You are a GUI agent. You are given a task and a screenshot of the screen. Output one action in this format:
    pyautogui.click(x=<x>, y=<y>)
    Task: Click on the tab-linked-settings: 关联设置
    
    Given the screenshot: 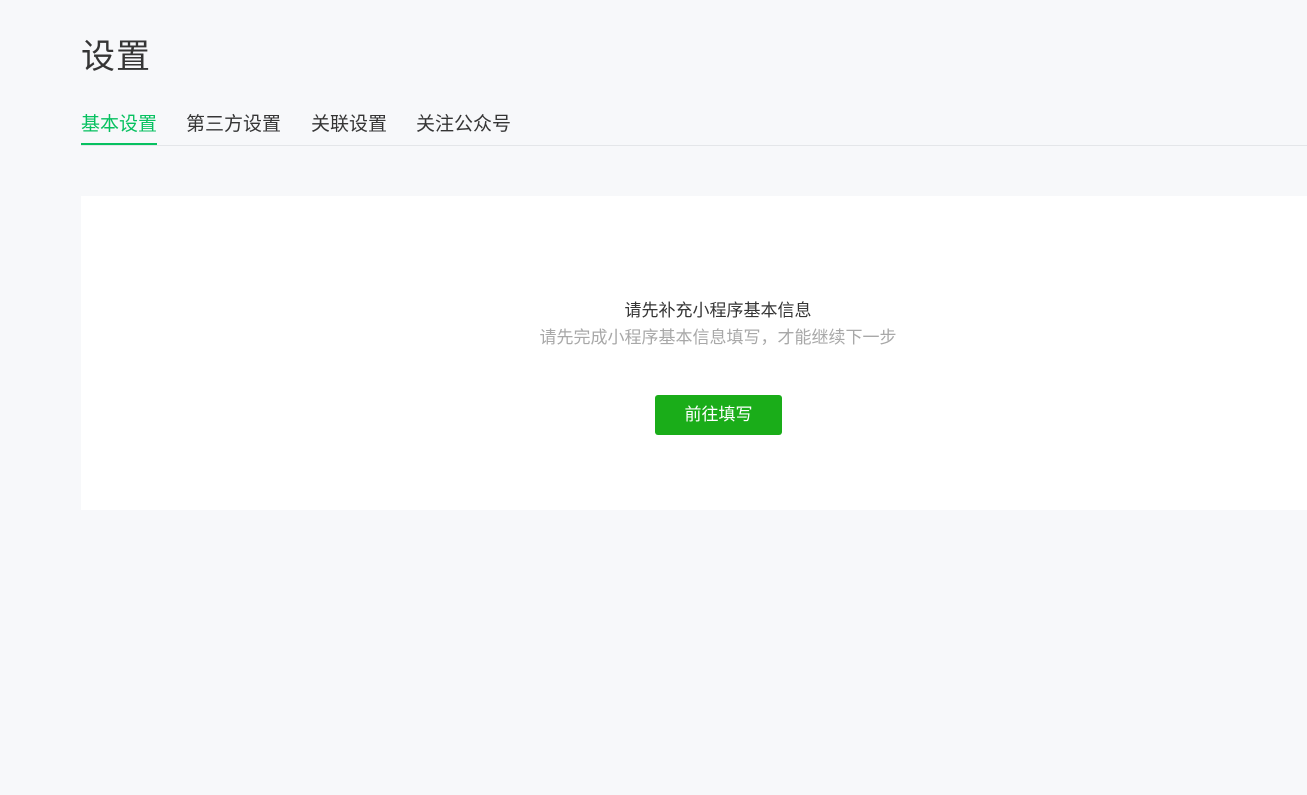 What is the action you would take?
    pyautogui.click(x=349, y=125)
    